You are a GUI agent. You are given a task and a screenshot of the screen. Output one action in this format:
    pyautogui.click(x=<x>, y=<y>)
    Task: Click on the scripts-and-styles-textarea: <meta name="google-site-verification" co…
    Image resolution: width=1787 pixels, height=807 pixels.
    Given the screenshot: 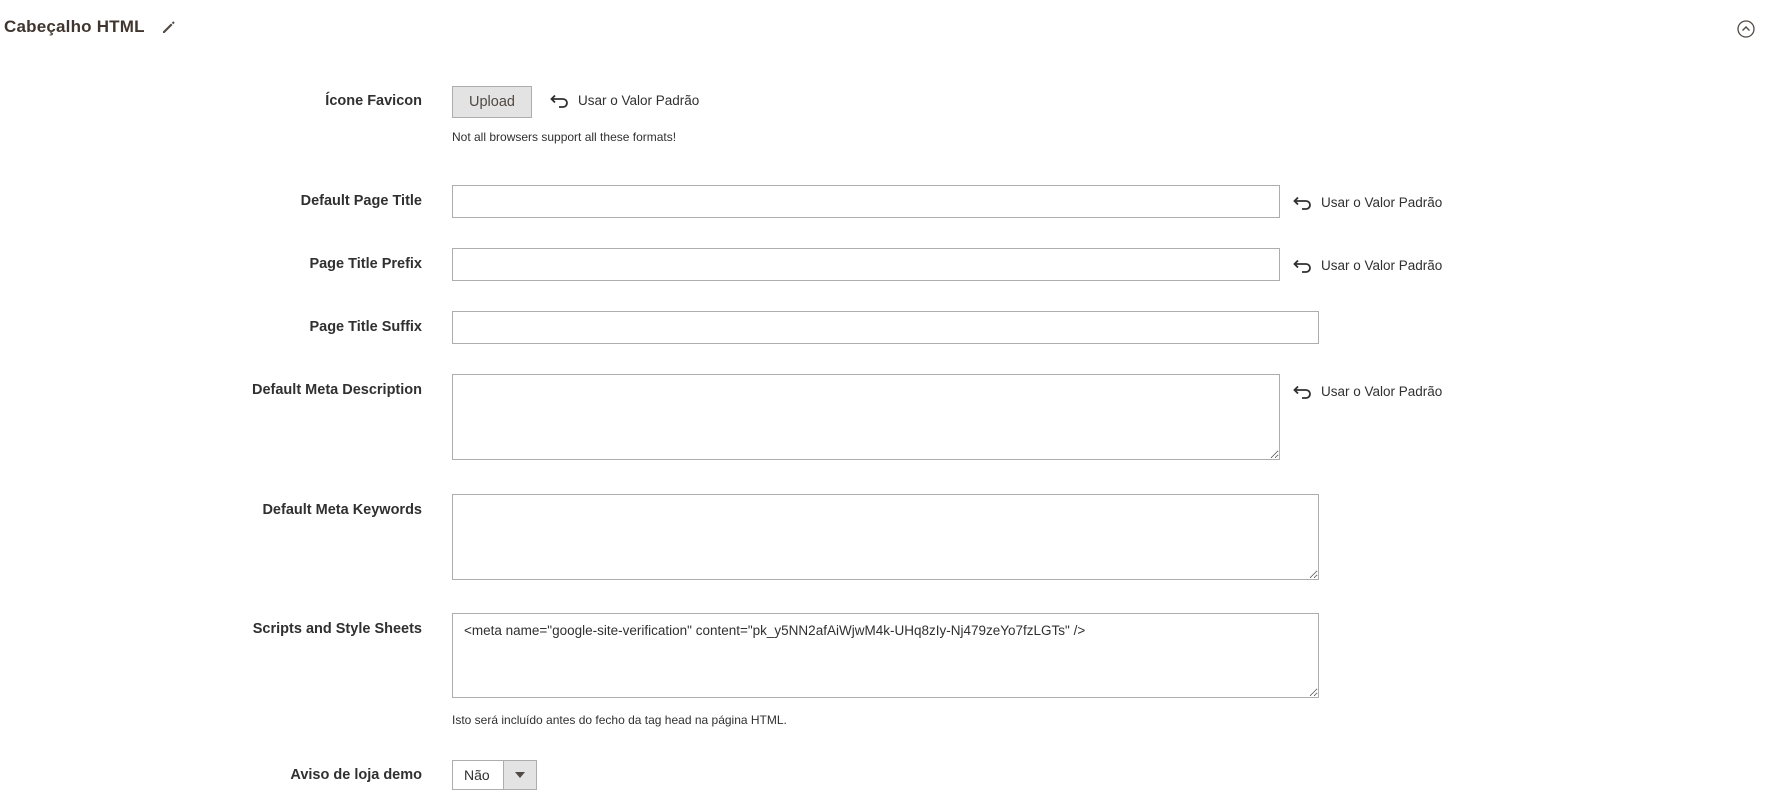 What is the action you would take?
    pyautogui.click(x=885, y=655)
    